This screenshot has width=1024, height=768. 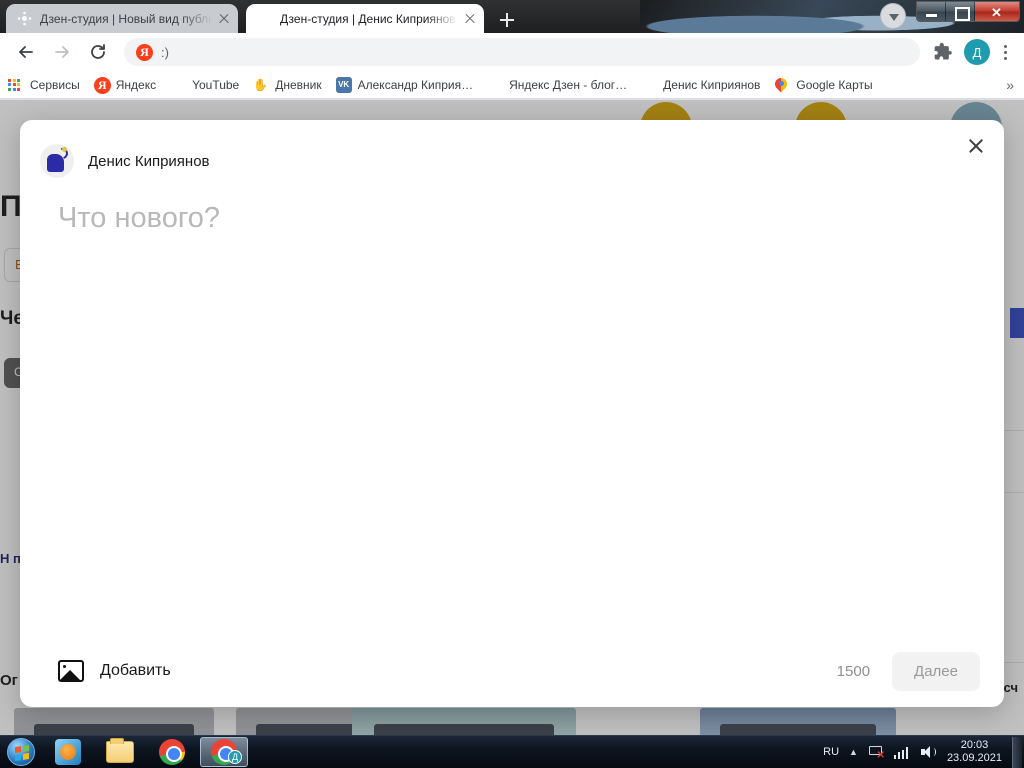 I want to click on bookmark-youtube: YouTube, so click(x=204, y=85).